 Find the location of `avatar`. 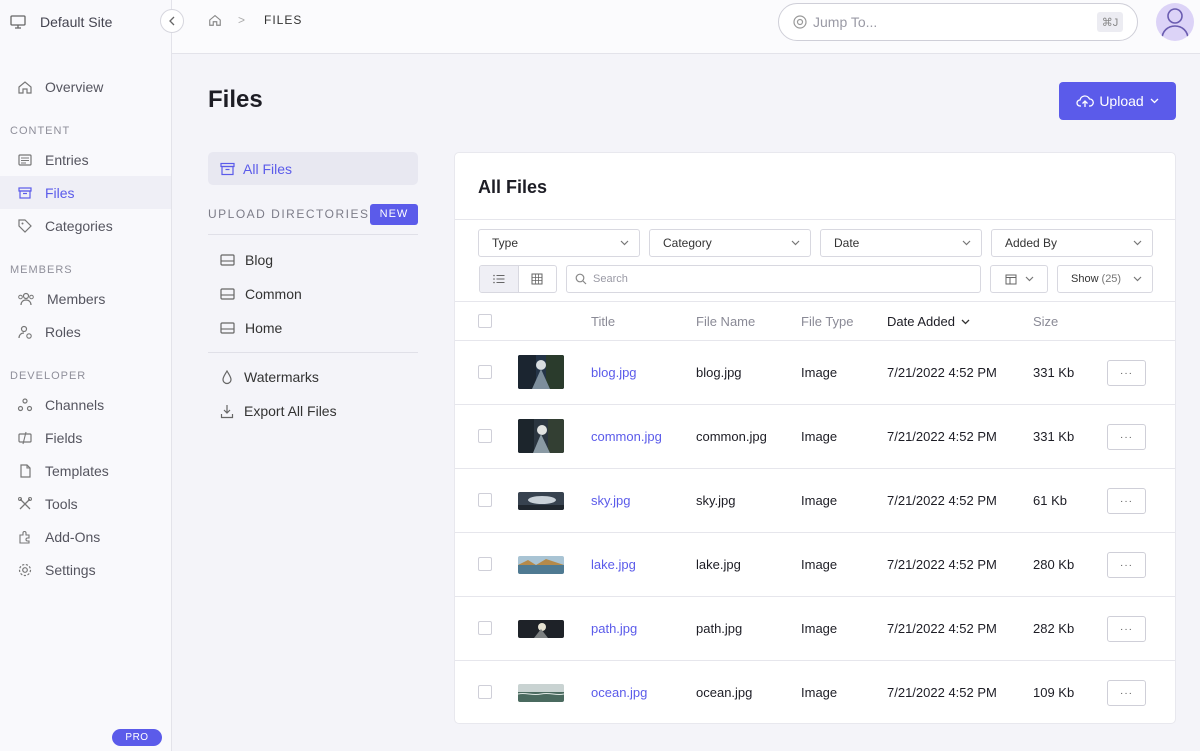

avatar is located at coordinates (1175, 22).